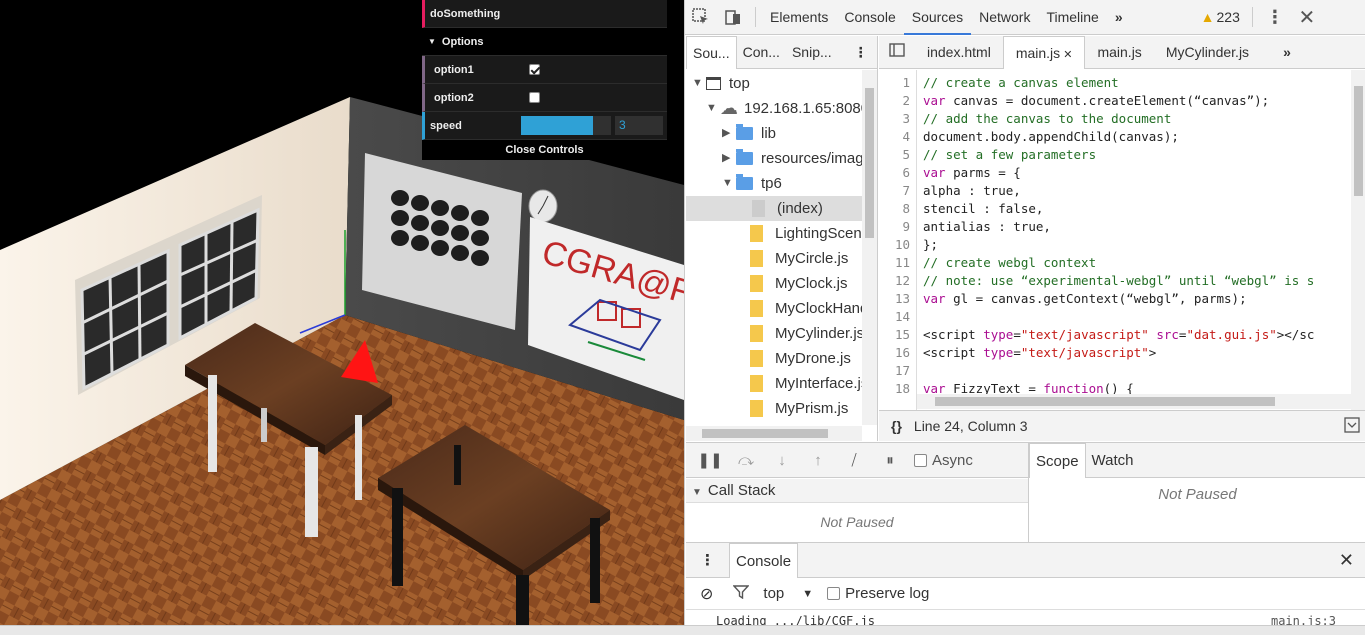 The height and width of the screenshot is (635, 1365). I want to click on tree-vscroll-thumb, so click(869, 163).